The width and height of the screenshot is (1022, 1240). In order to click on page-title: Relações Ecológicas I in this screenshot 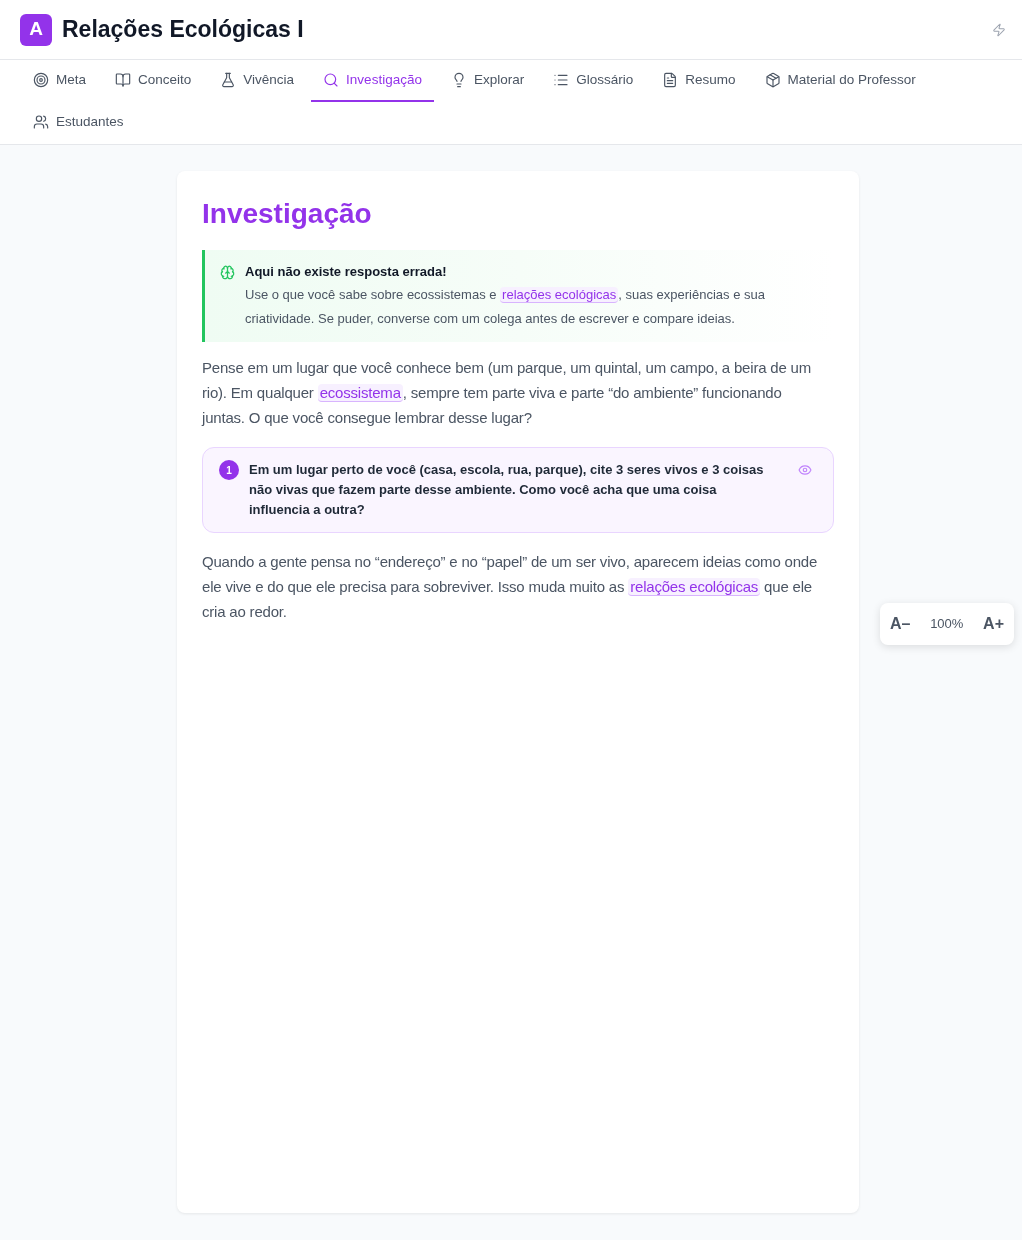, I will do `click(183, 30)`.